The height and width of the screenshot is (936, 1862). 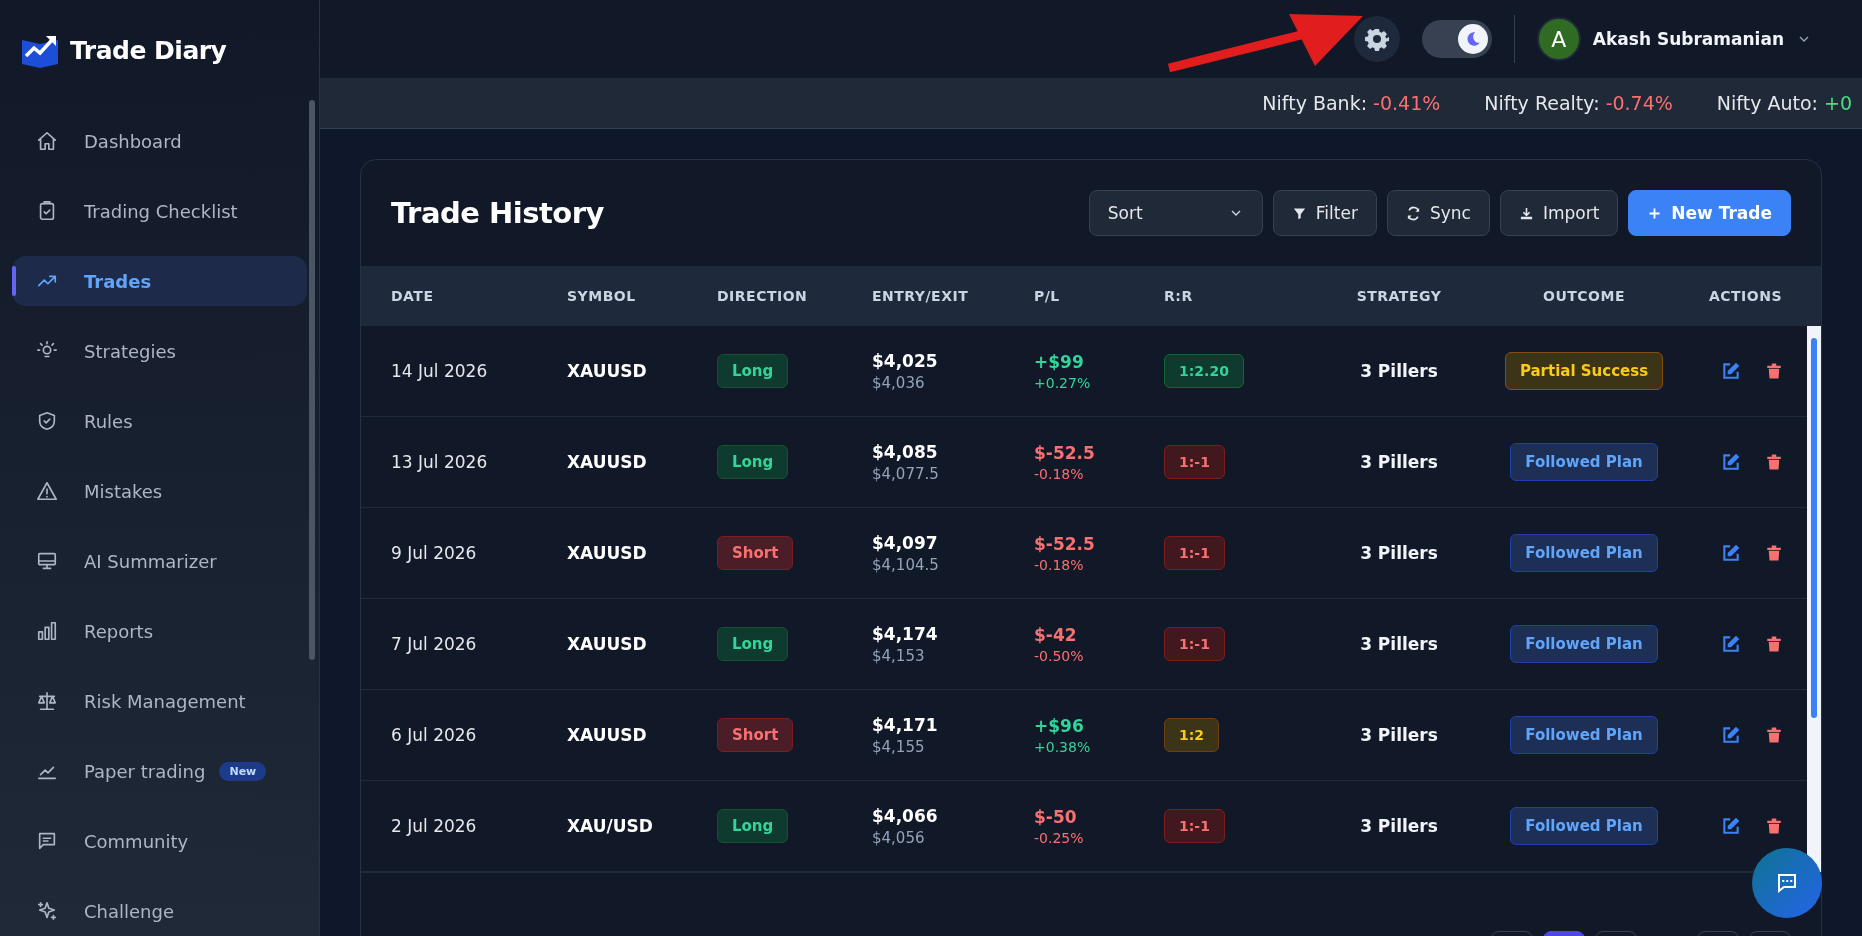 What do you see at coordinates (1056, 816) in the screenshot?
I see `profit-loss-amount: $-50` at bounding box center [1056, 816].